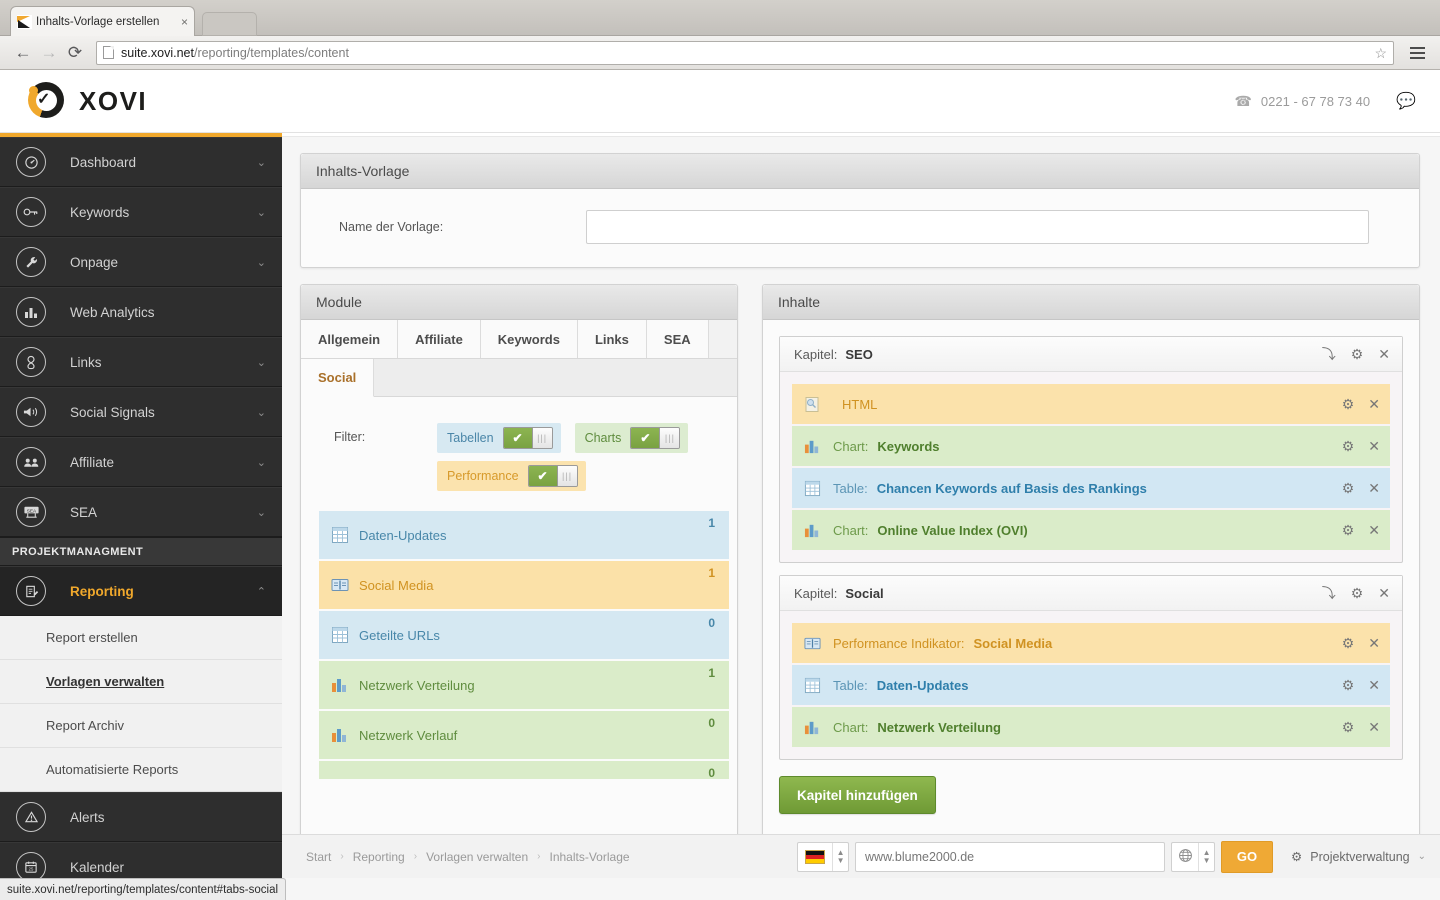 This screenshot has height=900, width=1440. Describe the element at coordinates (102, 21) in the screenshot. I see `browser-tab: Inhalts-Vorlage erstellen ×` at that location.